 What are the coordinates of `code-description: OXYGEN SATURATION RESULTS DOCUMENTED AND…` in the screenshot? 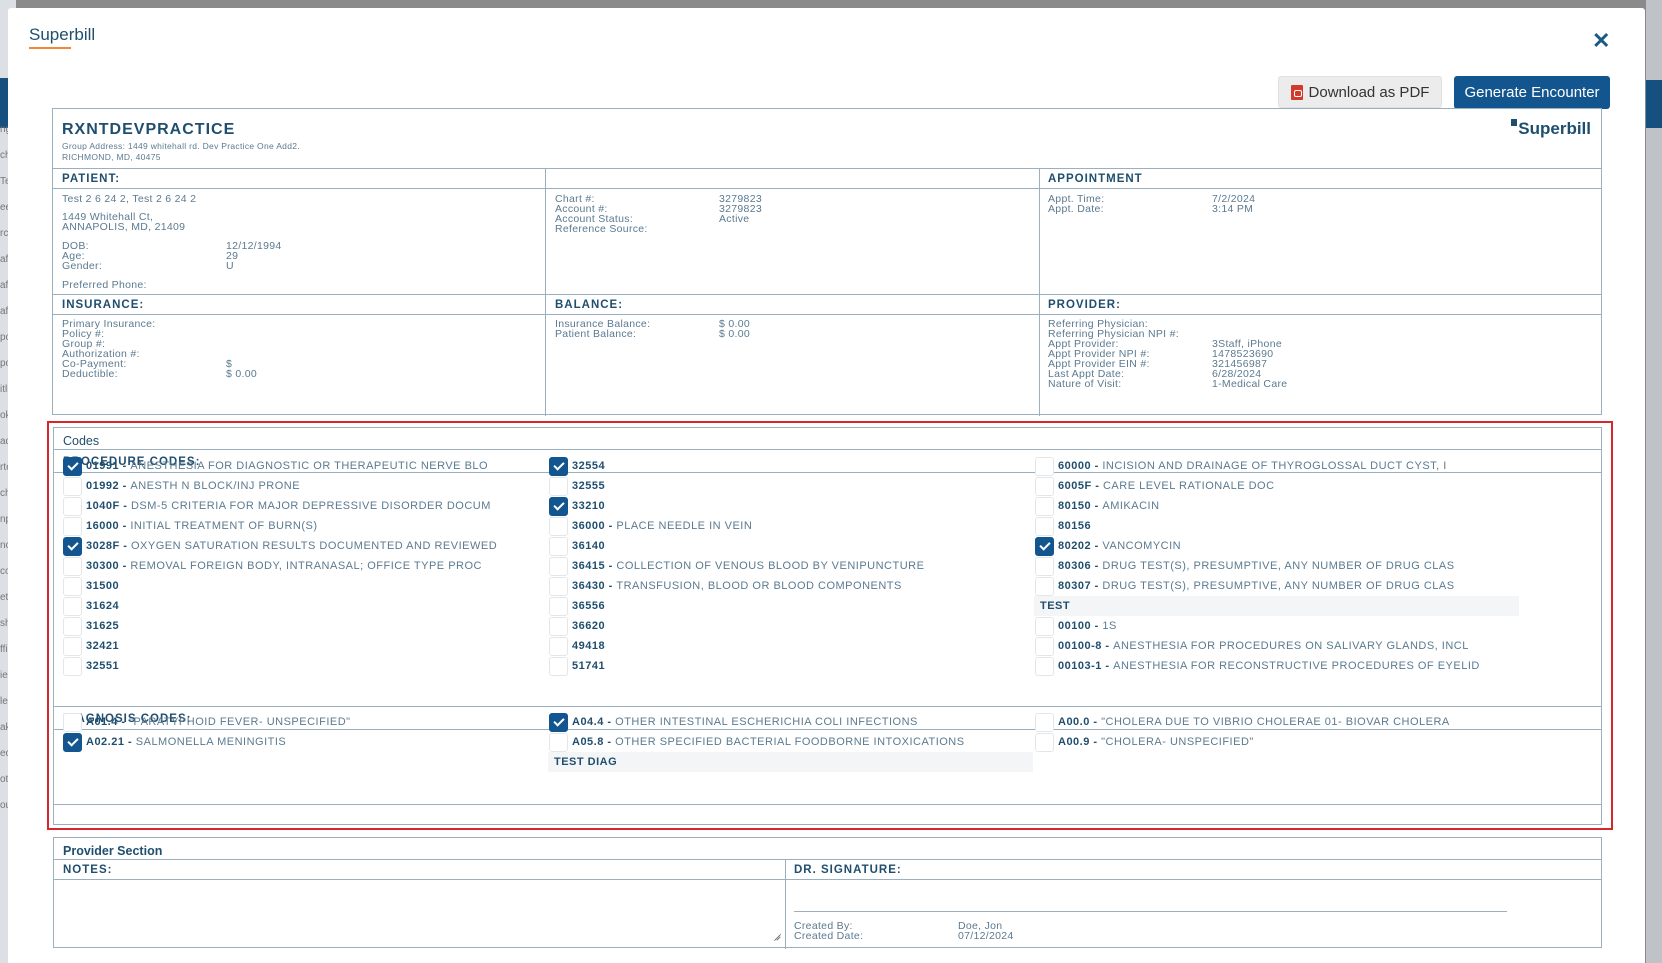 It's located at (314, 546).